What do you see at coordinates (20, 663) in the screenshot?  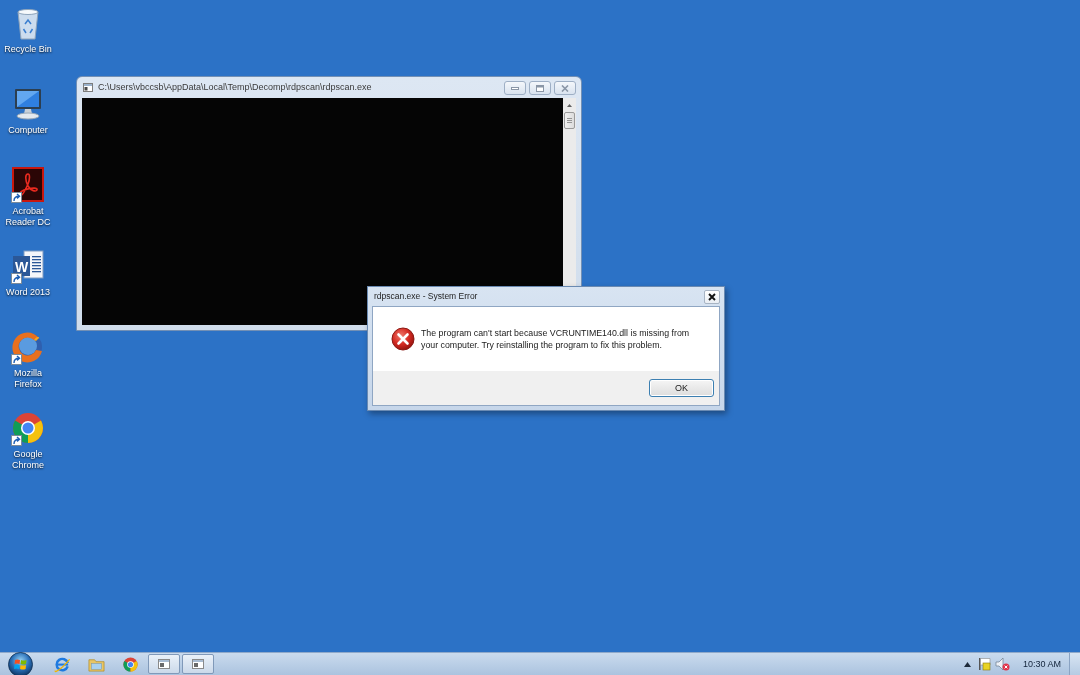 I see `start-orb-icon` at bounding box center [20, 663].